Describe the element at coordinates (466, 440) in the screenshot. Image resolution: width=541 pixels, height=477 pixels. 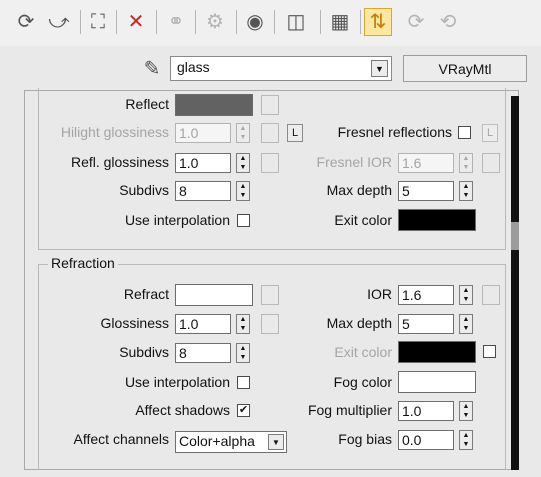
I see `fog-bias-spinner: ▲ ▼` at that location.